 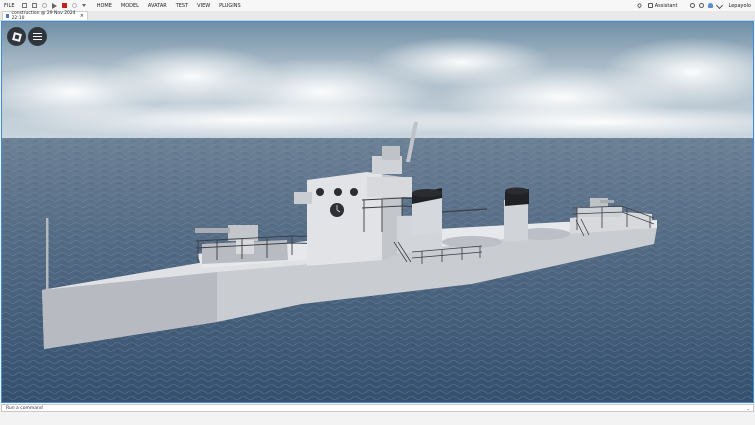 What do you see at coordinates (44, 5) in the screenshot?
I see `undo-icon` at bounding box center [44, 5].